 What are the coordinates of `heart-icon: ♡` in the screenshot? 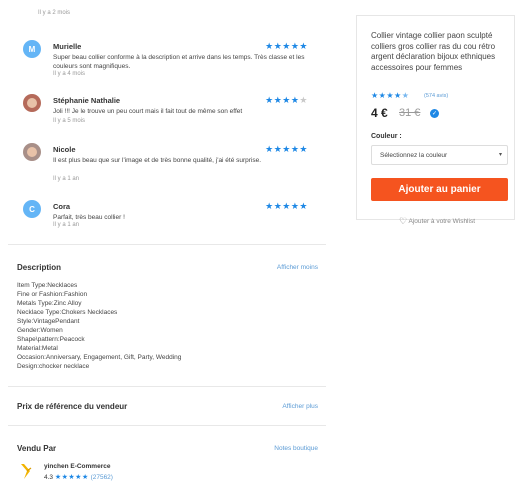 It's located at (403, 221).